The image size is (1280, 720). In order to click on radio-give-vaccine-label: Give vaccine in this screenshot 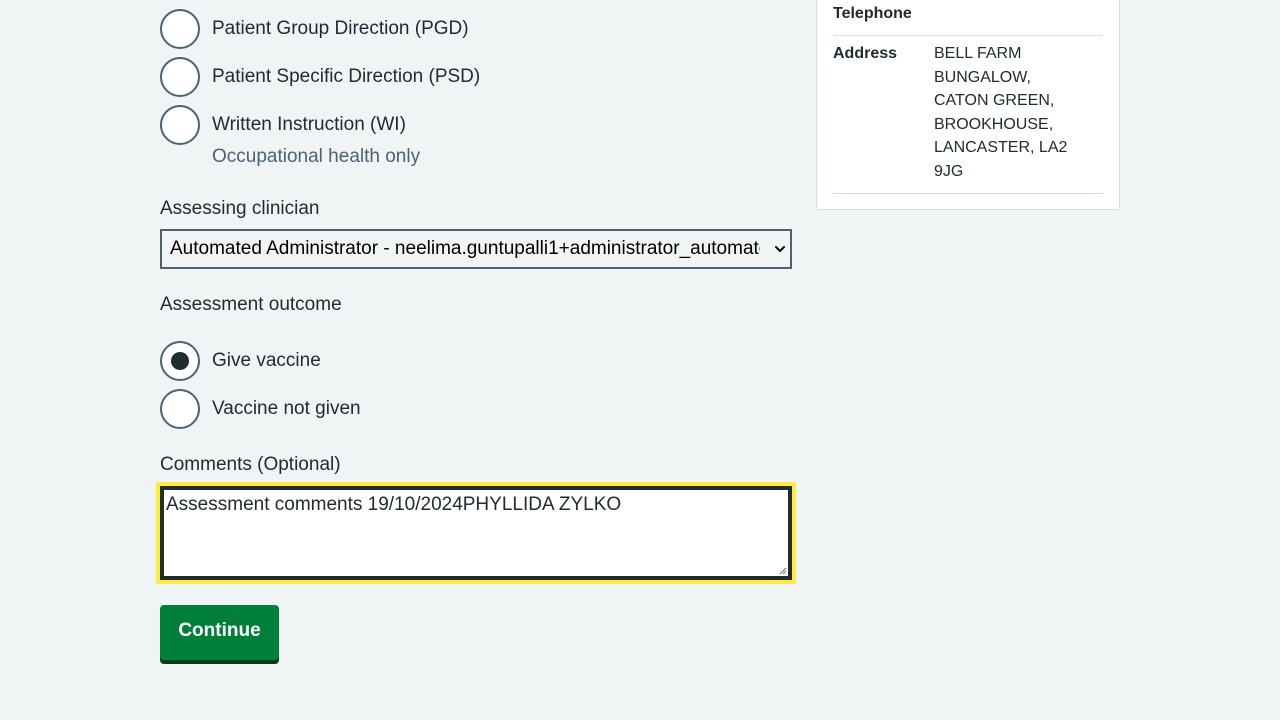, I will do `click(266, 361)`.